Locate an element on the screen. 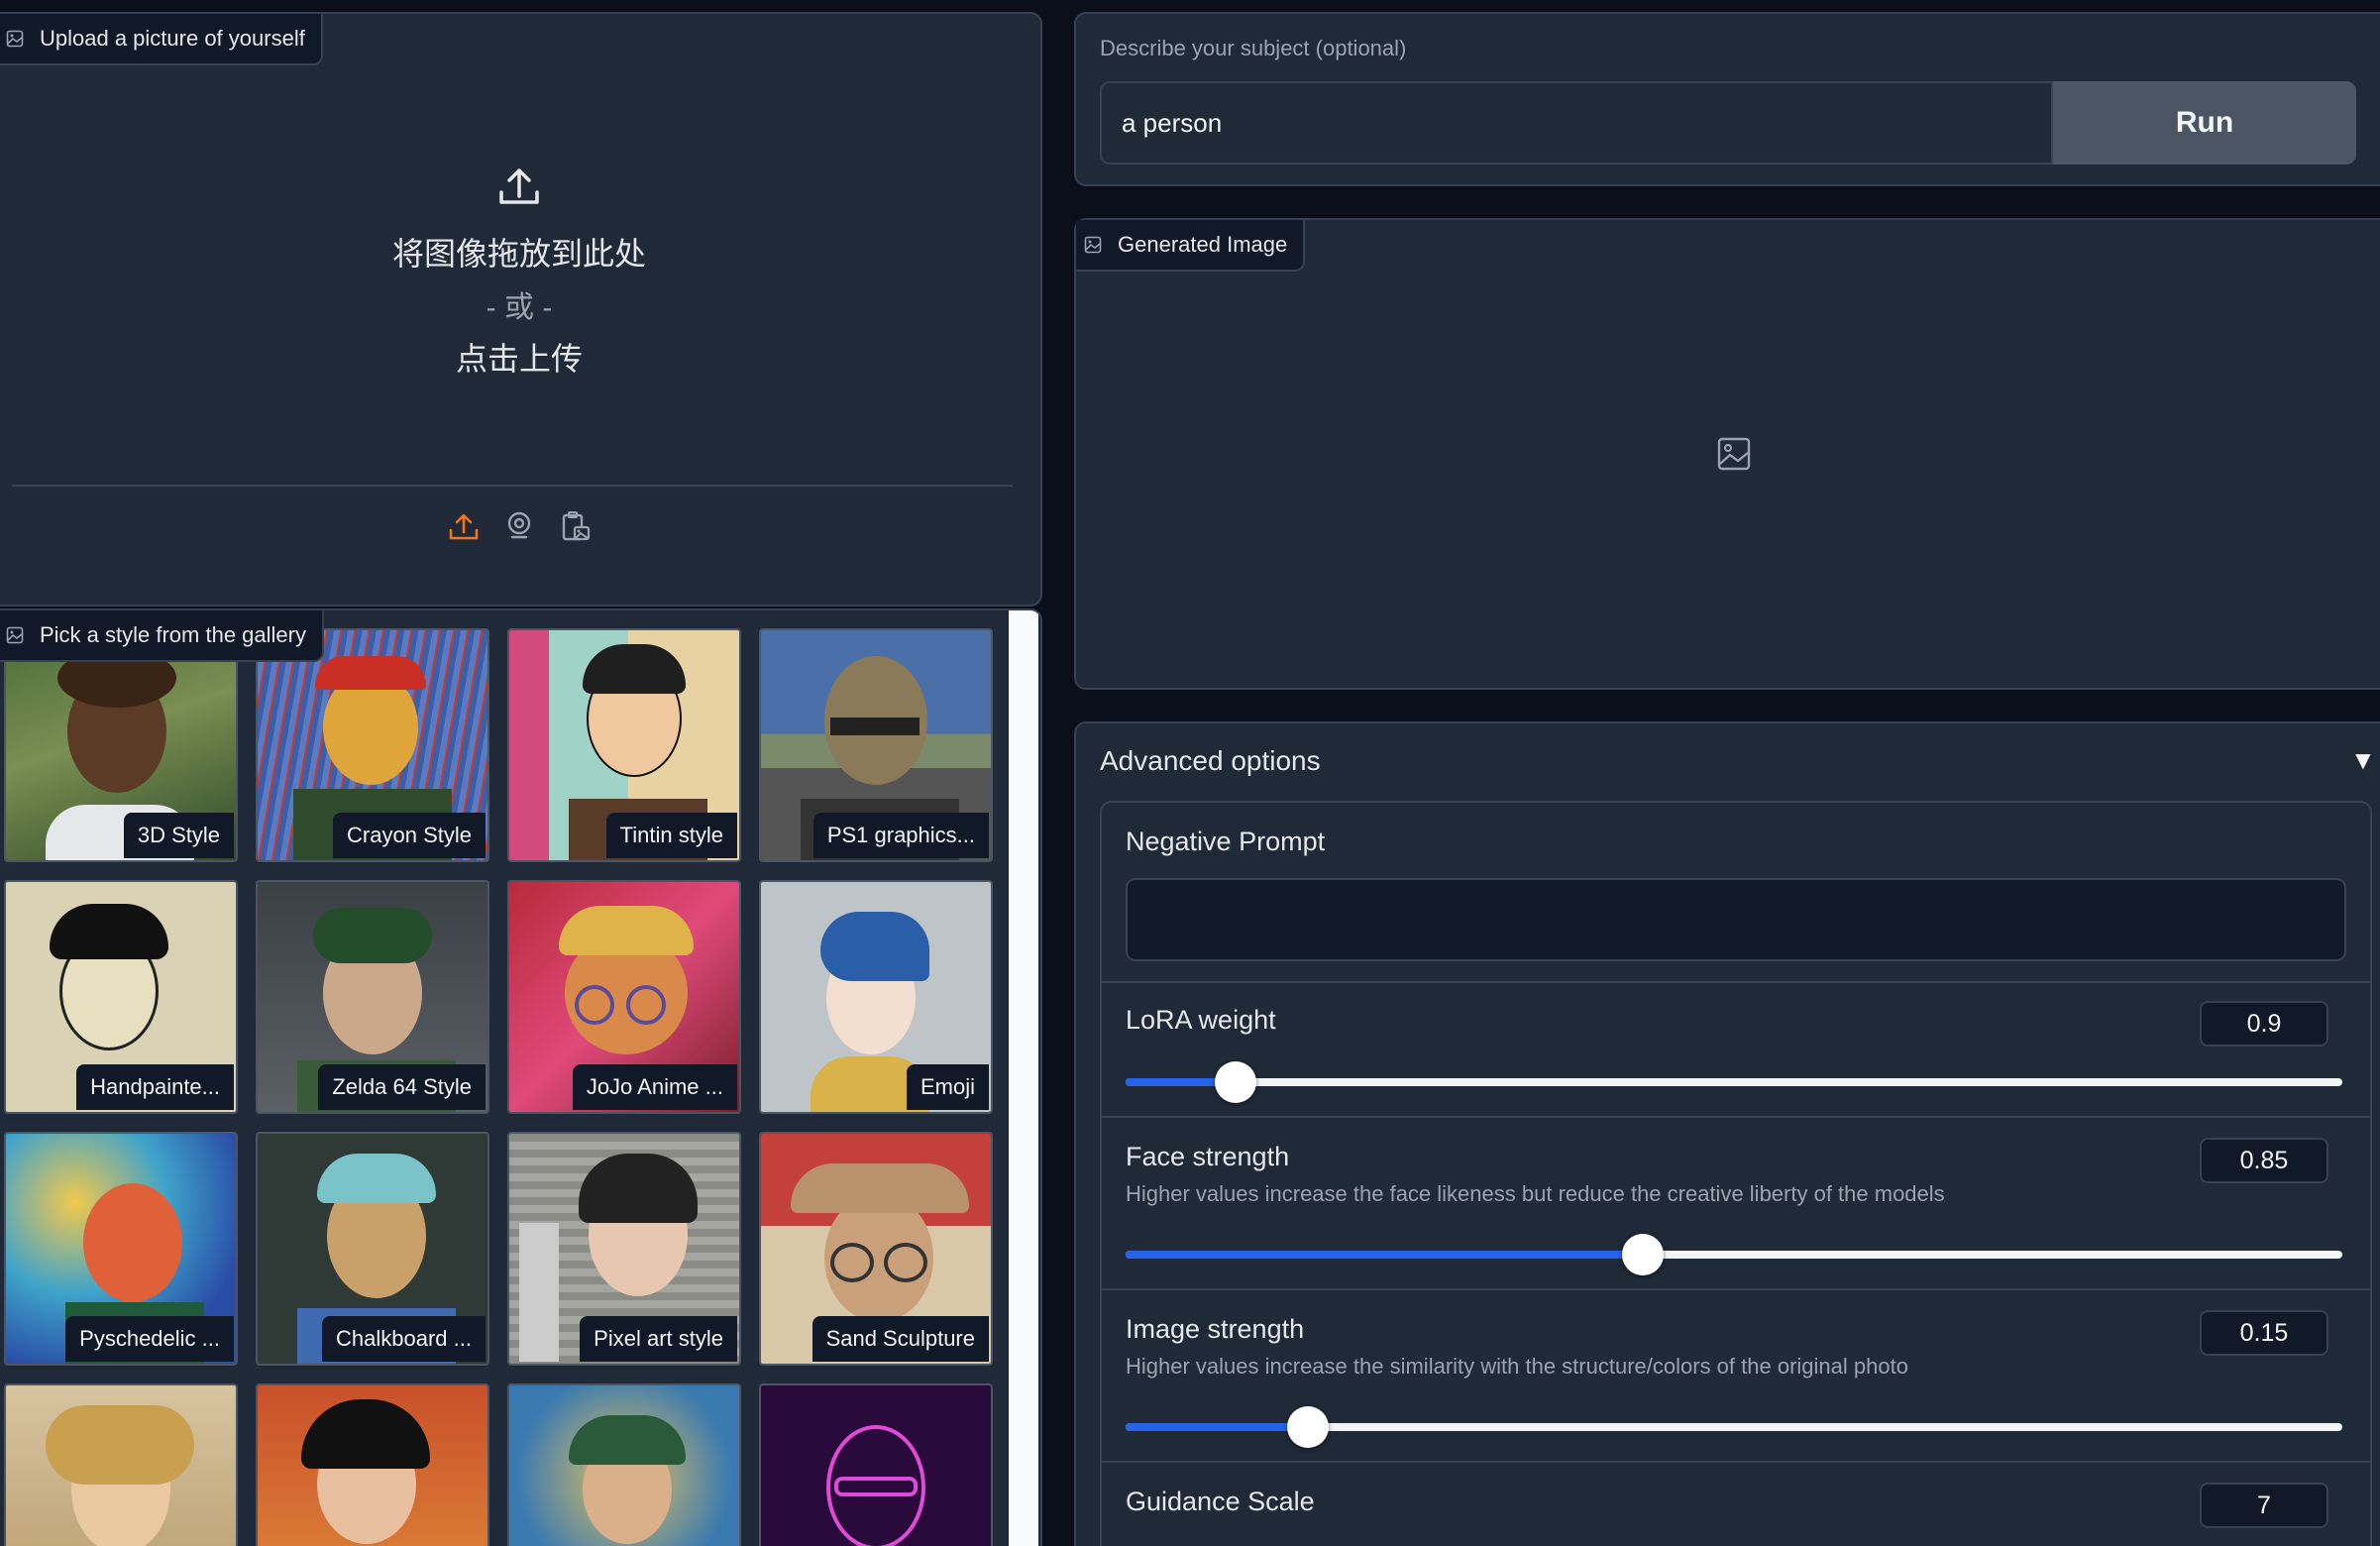  collapse-toggle-icon: ▼ is located at coordinates (2363, 760).